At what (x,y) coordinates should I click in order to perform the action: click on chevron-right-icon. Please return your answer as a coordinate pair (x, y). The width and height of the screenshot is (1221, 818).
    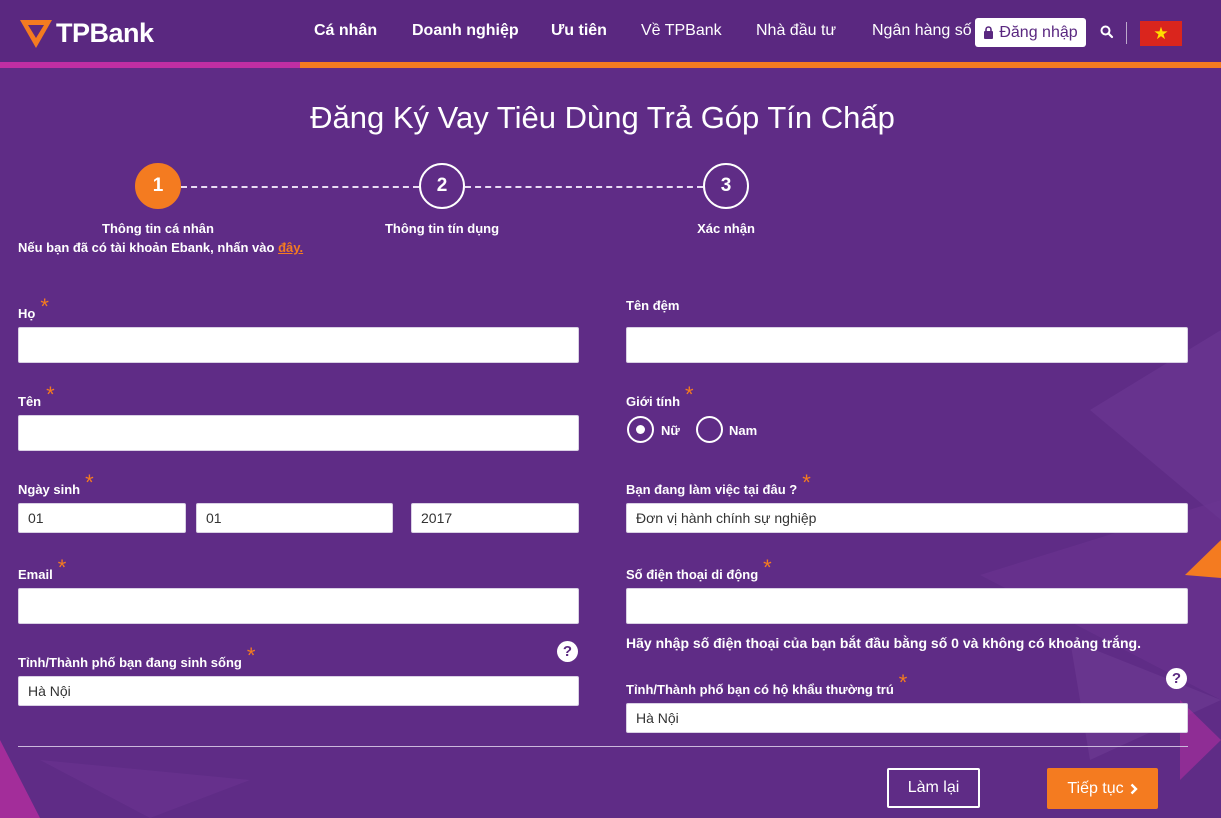
    Looking at the image, I should click on (1134, 788).